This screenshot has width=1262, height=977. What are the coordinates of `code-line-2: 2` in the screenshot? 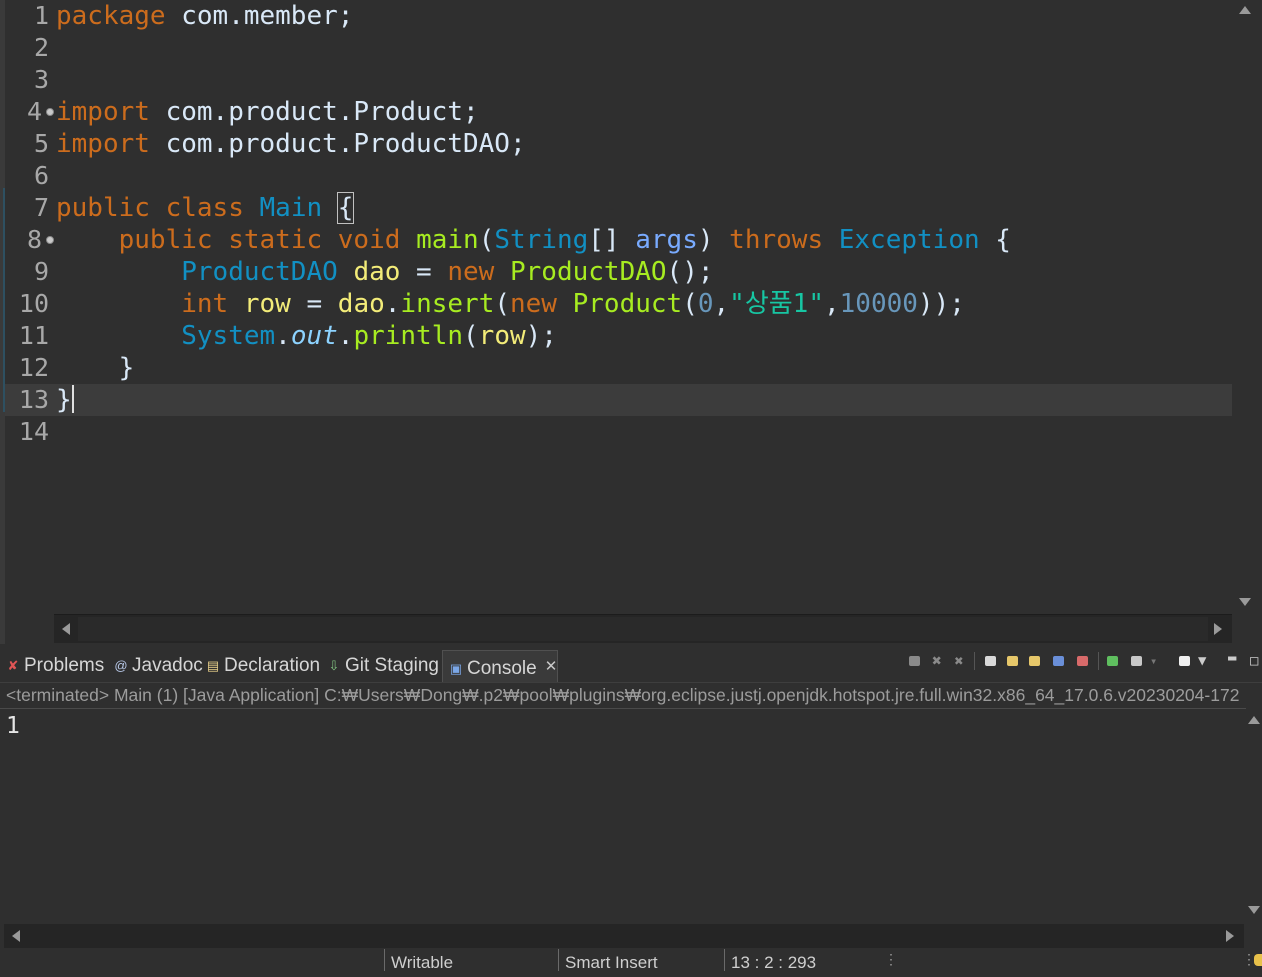 It's located at (618, 48).